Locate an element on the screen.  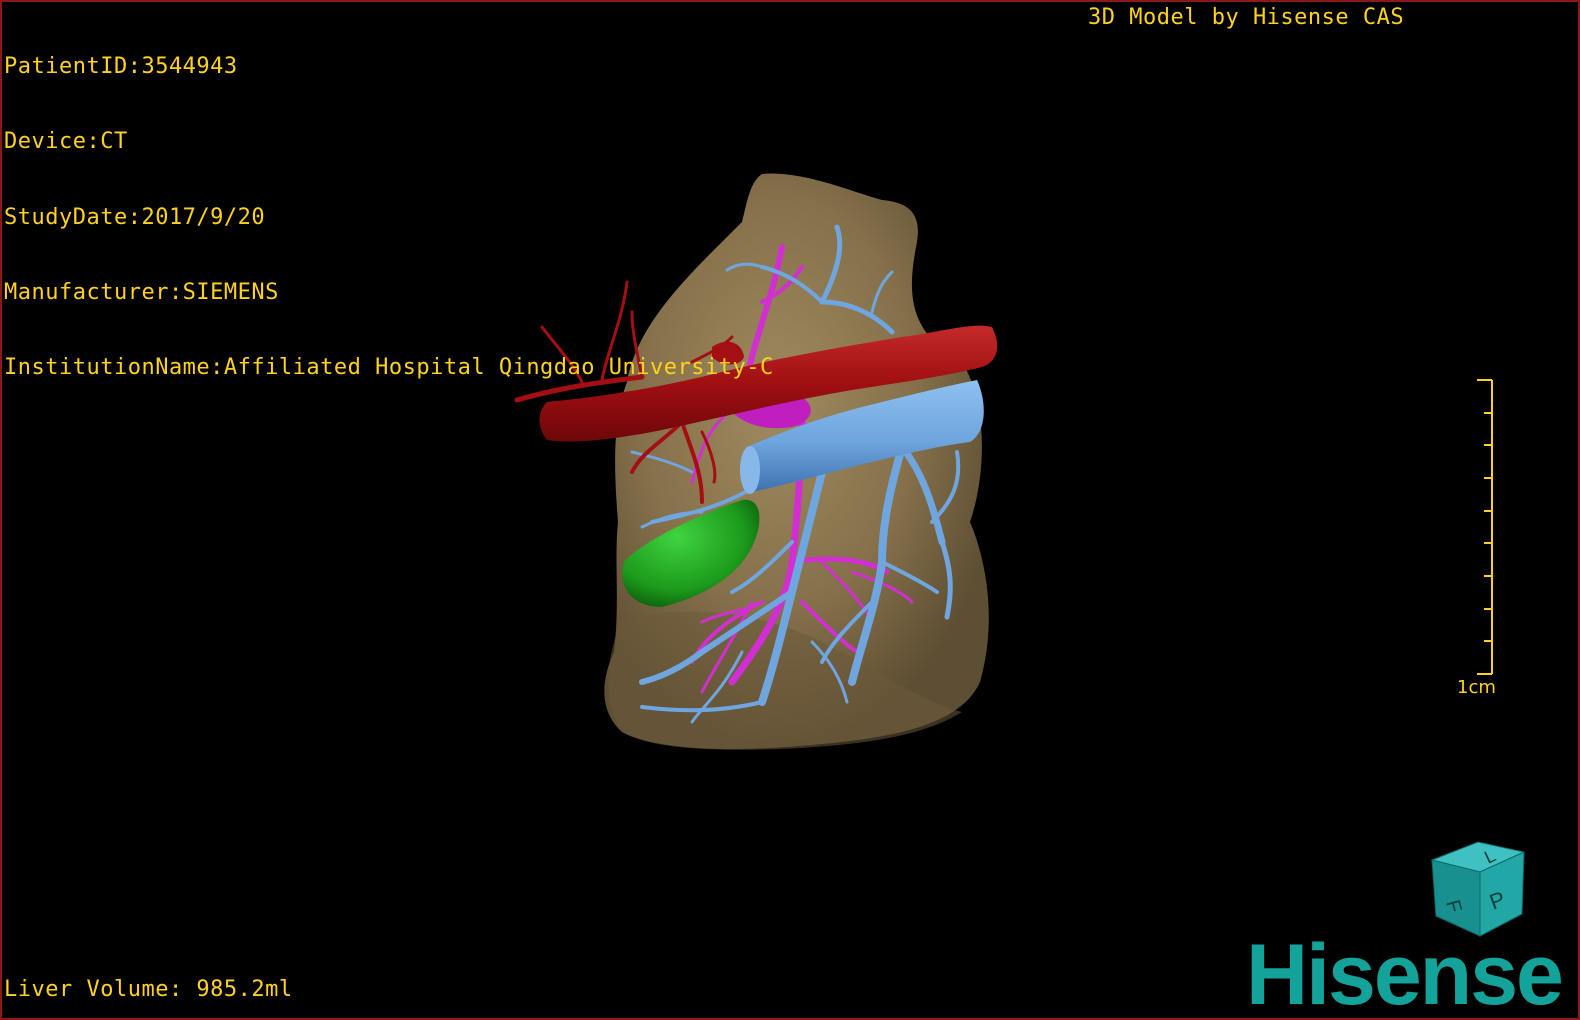
study-date: StudyDate:2017/9/20 is located at coordinates (135, 217).